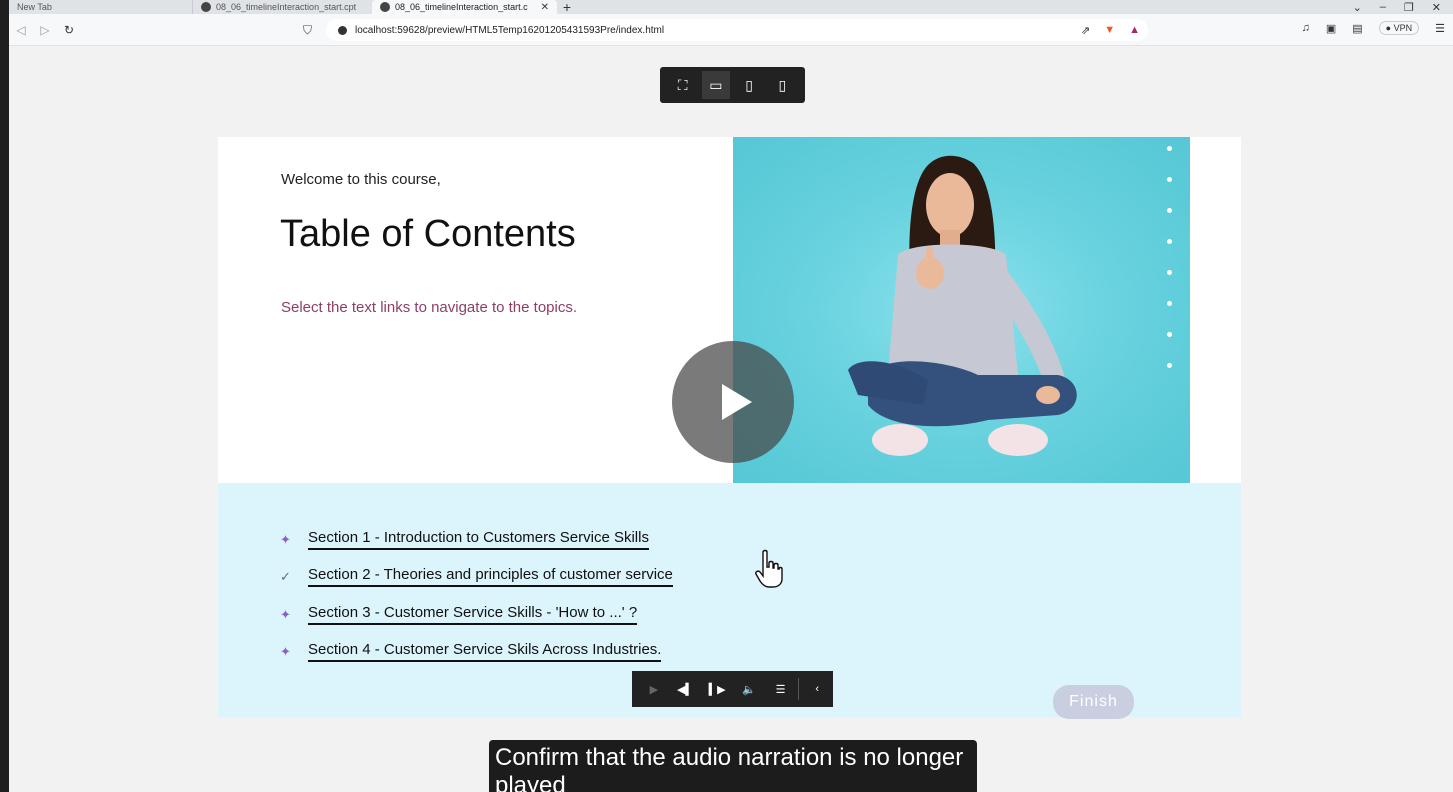  I want to click on volume-icon: 🔈, so click(749, 689).